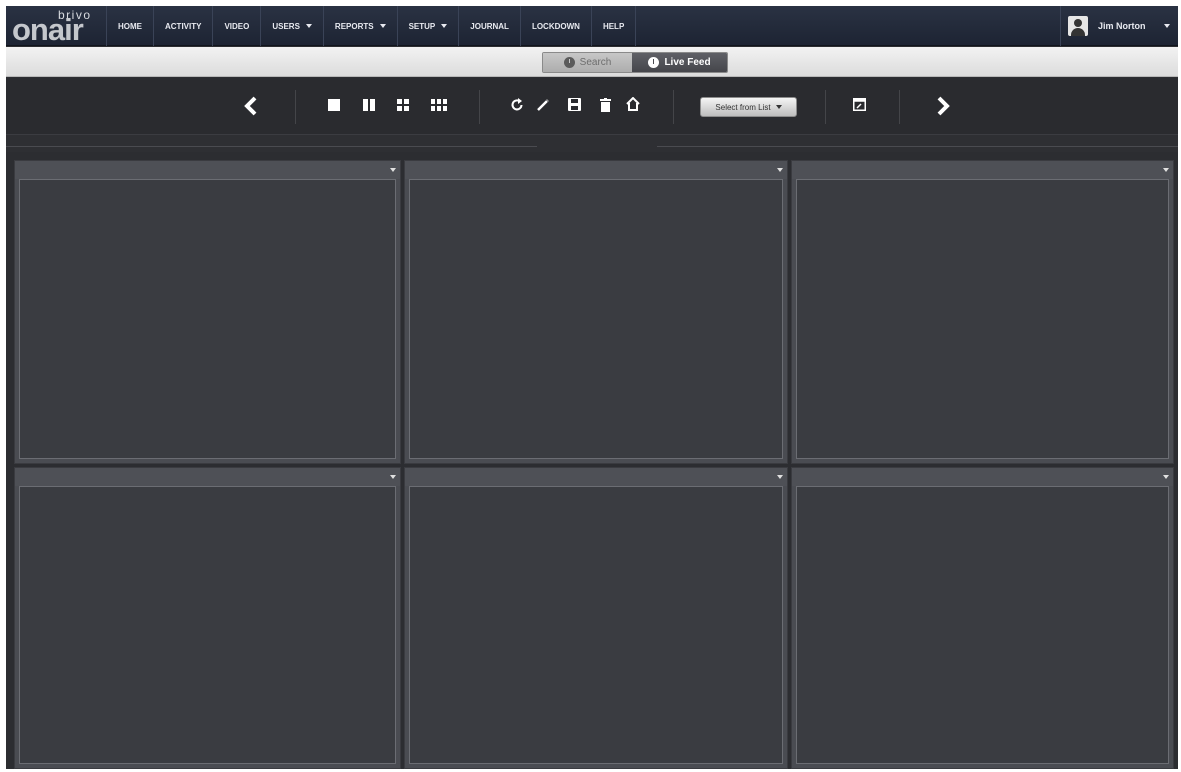 Image resolution: width=1181 pixels, height=772 pixels. I want to click on layout-2-icon, so click(369, 105).